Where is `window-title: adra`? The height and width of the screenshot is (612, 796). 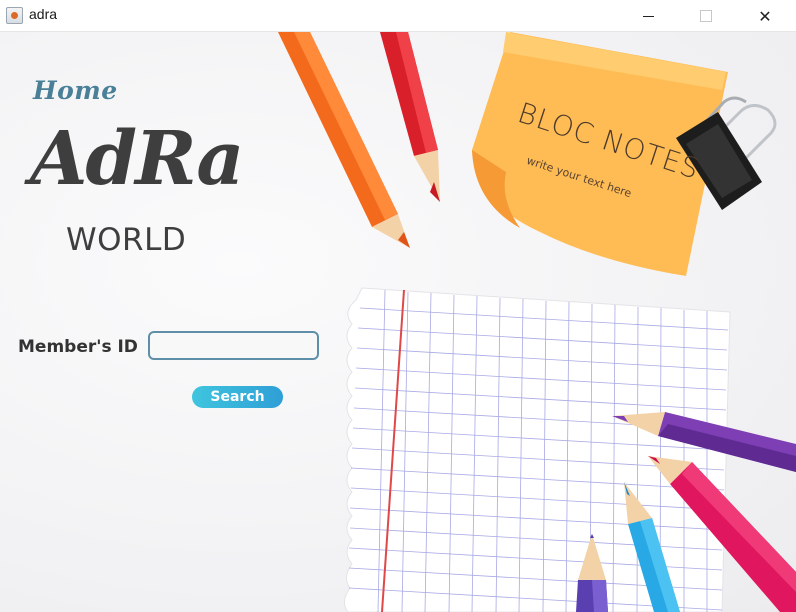
window-title: adra is located at coordinates (43, 14).